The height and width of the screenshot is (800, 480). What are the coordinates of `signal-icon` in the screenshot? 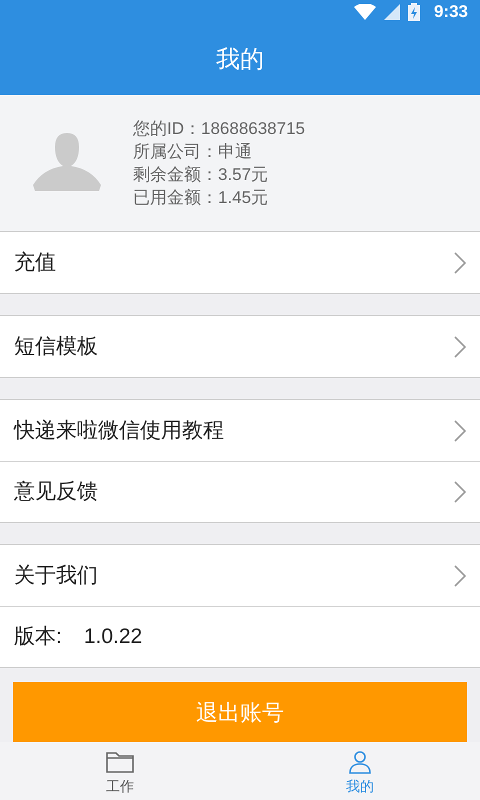 It's located at (392, 12).